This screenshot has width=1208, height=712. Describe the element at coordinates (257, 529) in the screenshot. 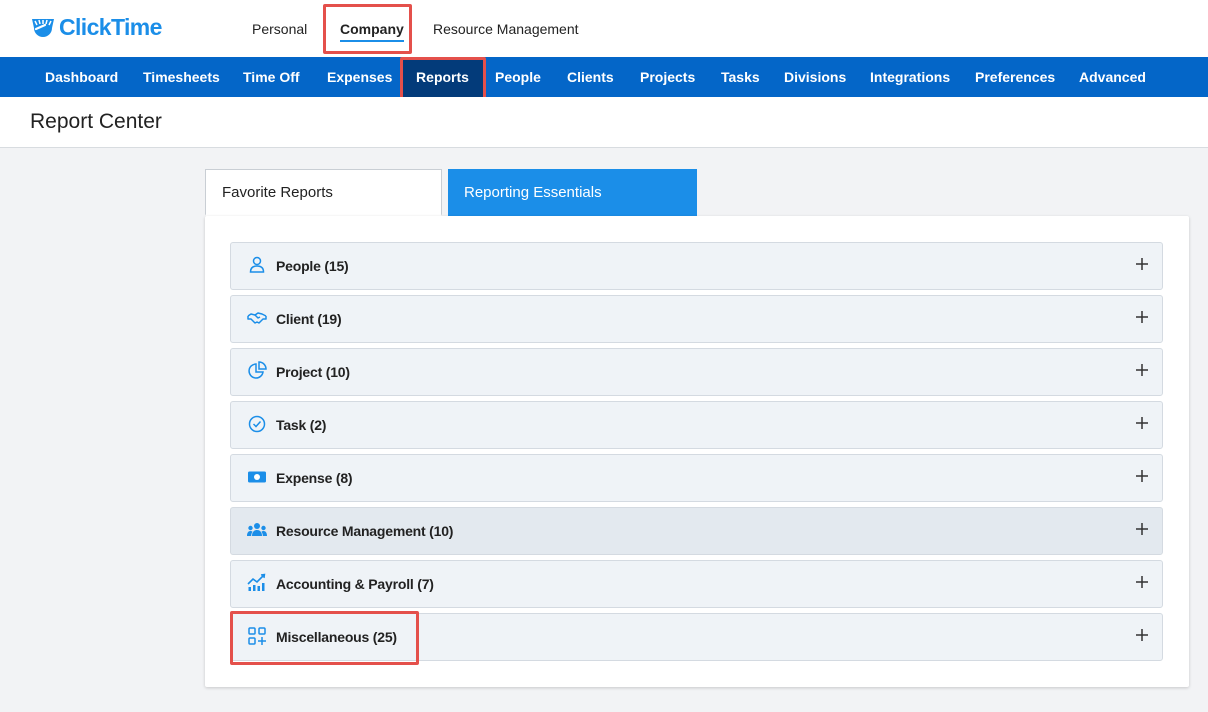

I see `team-icon` at that location.